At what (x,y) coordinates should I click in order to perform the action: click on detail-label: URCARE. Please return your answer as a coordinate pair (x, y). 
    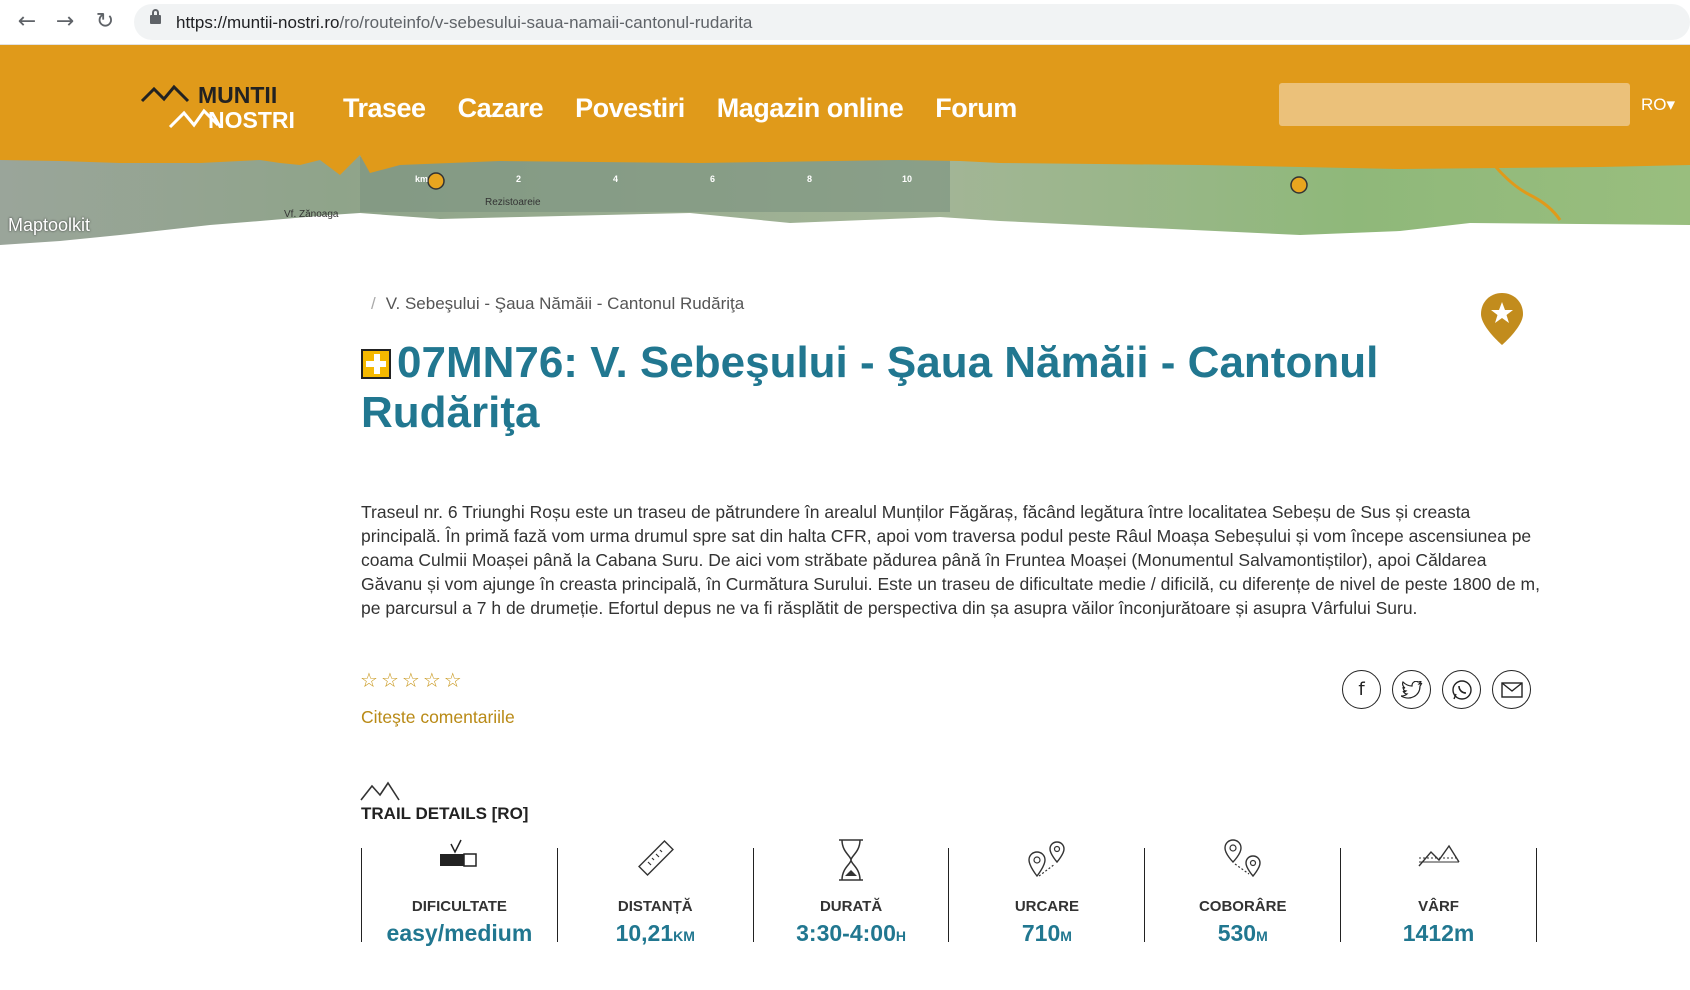
    Looking at the image, I should click on (1046, 906).